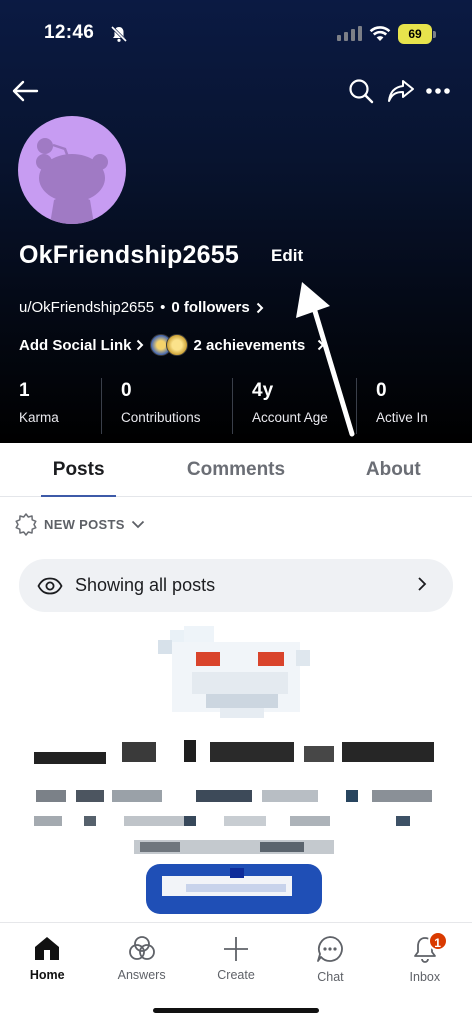  What do you see at coordinates (236, 35) in the screenshot?
I see `status-bar: 12:46 69` at bounding box center [236, 35].